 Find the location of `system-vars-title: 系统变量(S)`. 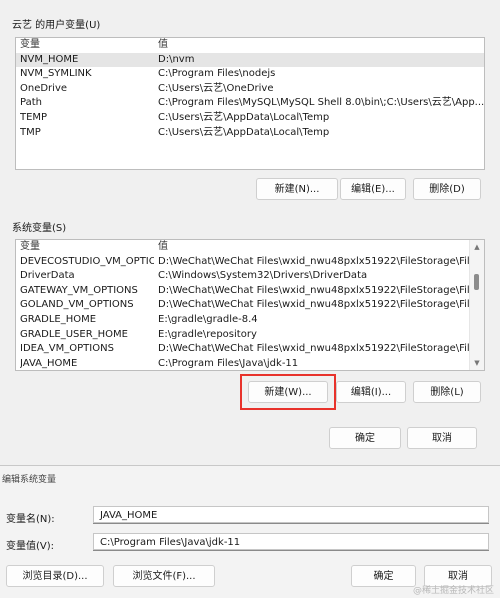

system-vars-title: 系统变量(S) is located at coordinates (39, 228).